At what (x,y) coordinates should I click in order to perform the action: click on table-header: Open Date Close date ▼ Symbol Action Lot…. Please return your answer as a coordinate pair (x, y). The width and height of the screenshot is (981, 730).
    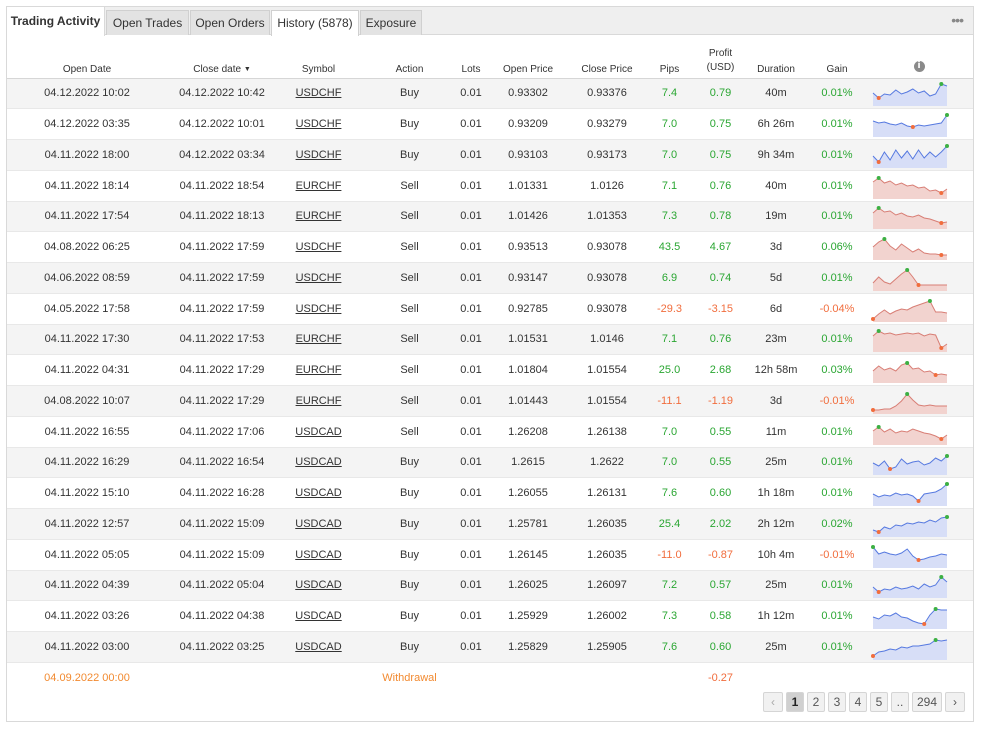
    Looking at the image, I should click on (490, 60).